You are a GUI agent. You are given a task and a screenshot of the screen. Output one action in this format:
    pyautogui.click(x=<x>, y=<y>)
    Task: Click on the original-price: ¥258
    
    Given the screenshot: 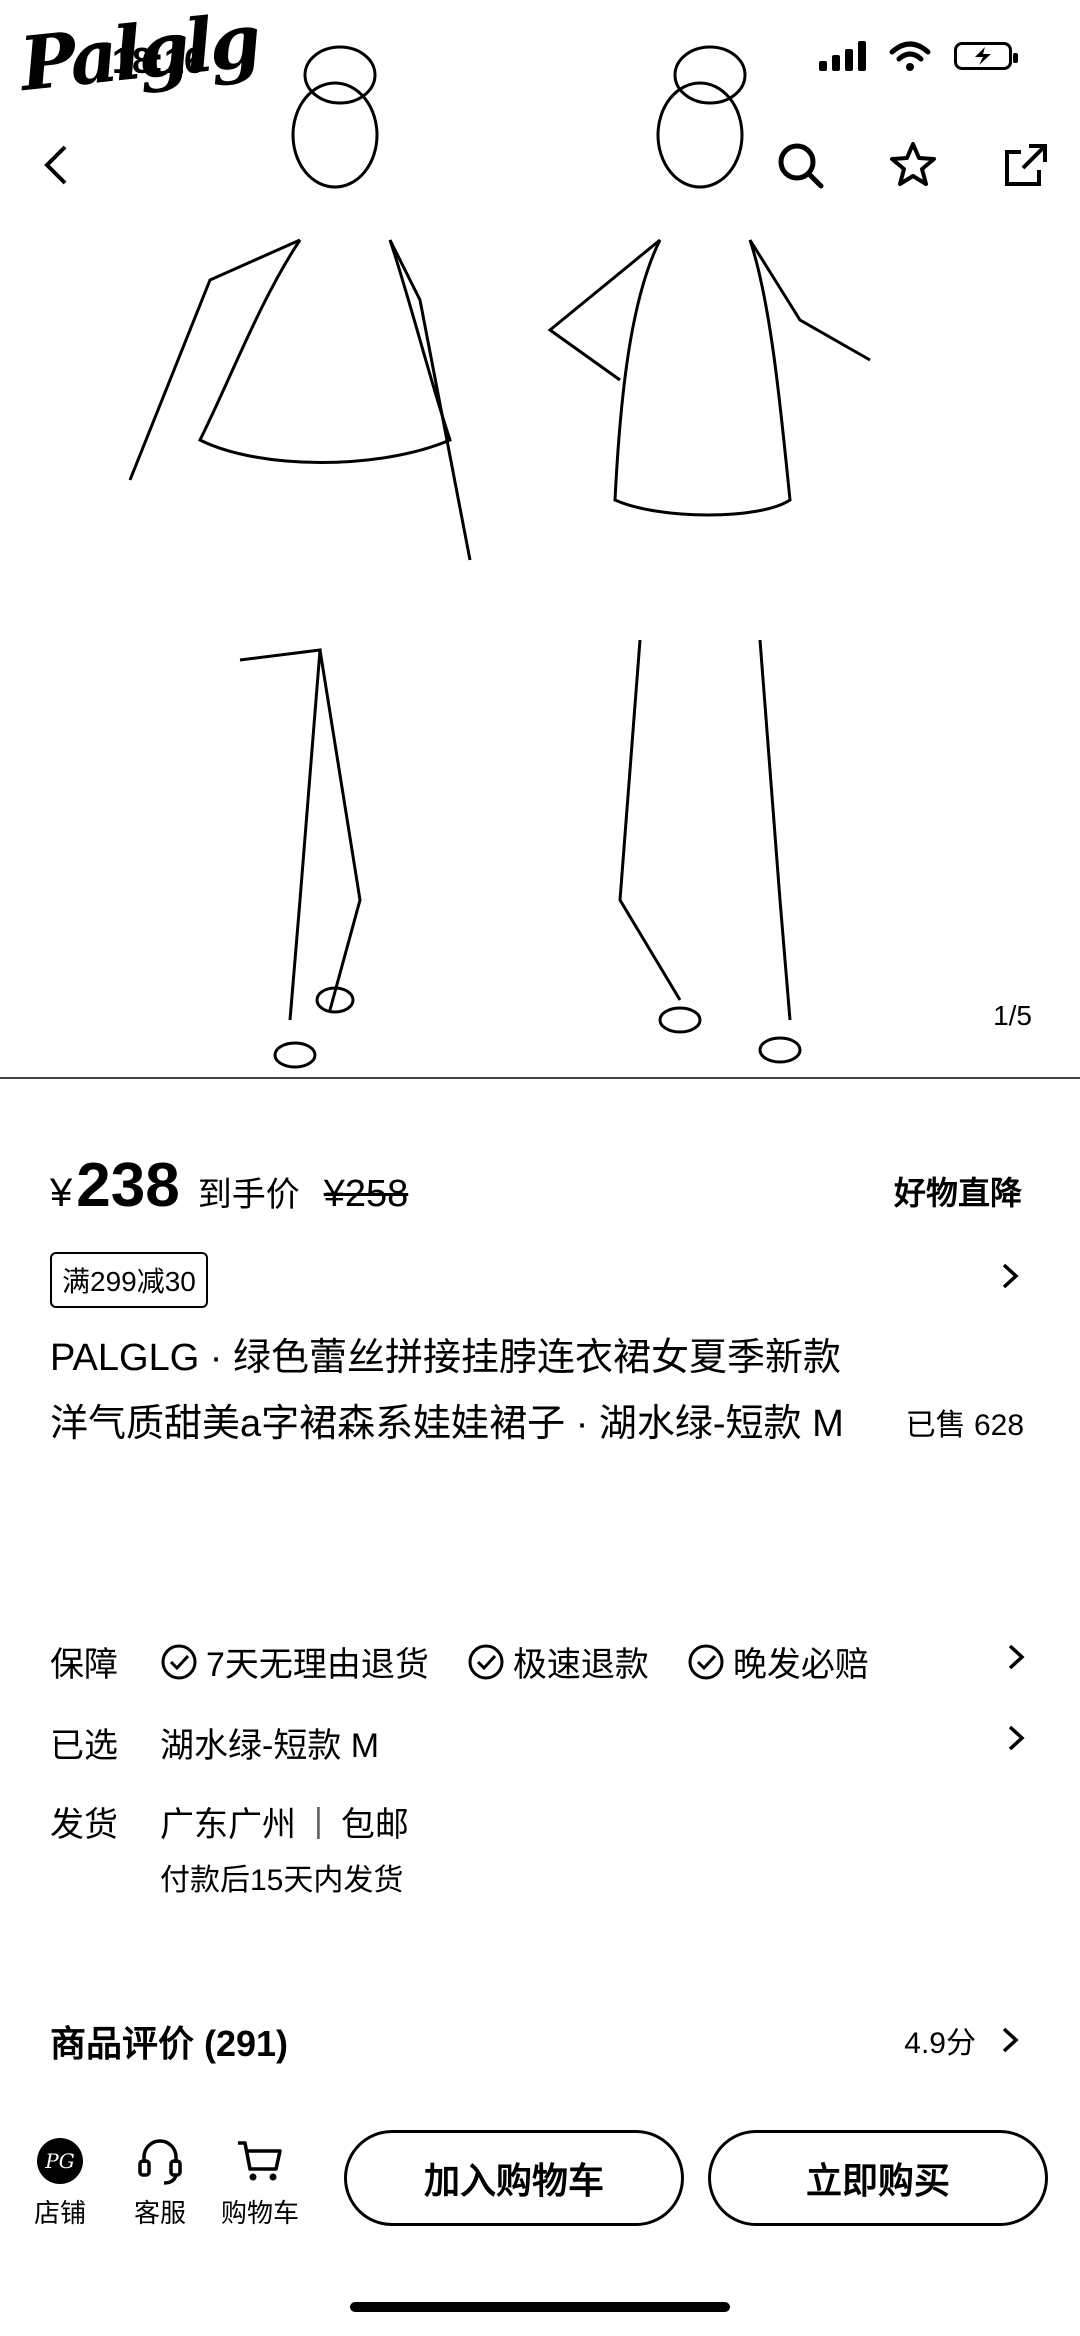 What is the action you would take?
    pyautogui.click(x=366, y=1194)
    